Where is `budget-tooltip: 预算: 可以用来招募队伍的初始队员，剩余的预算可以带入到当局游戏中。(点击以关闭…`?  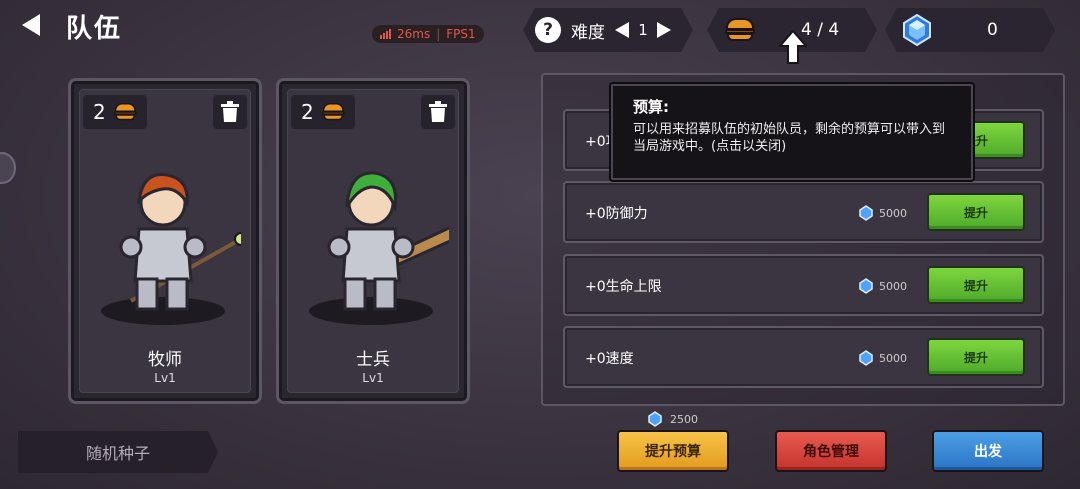 budget-tooltip: 预算: 可以用来招募队伍的初始队员，剩余的预算可以带入到当局游戏中。(点击以关闭… is located at coordinates (792, 132).